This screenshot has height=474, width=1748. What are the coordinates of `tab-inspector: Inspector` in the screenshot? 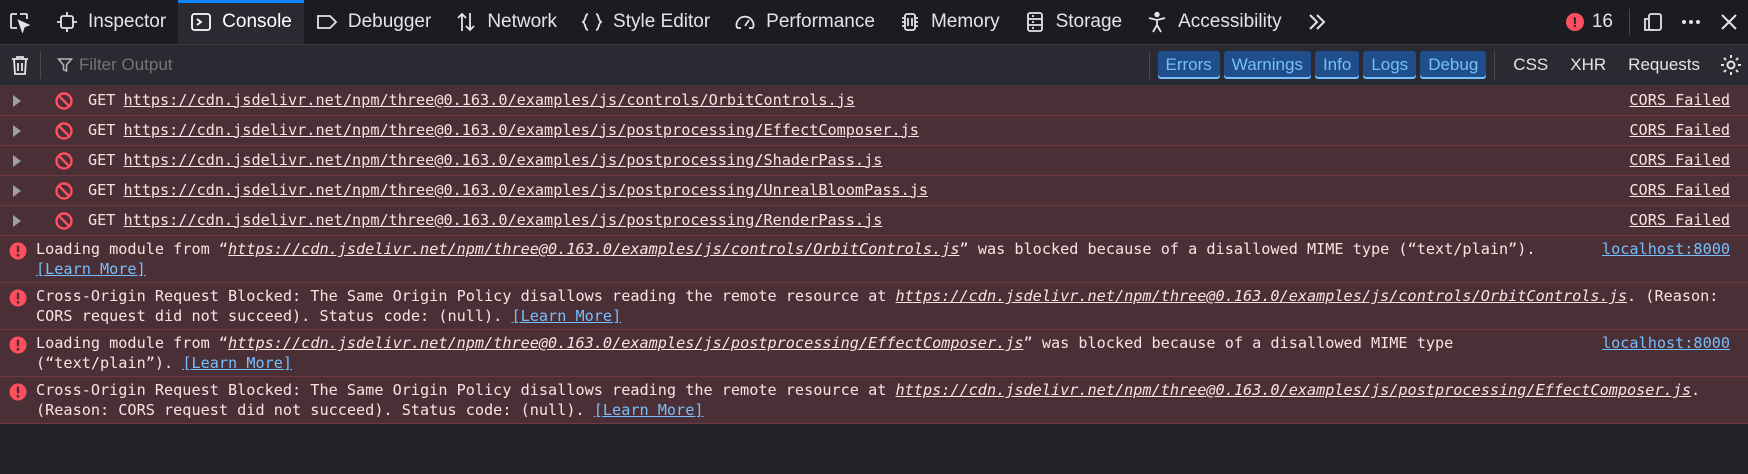 It's located at (111, 22).